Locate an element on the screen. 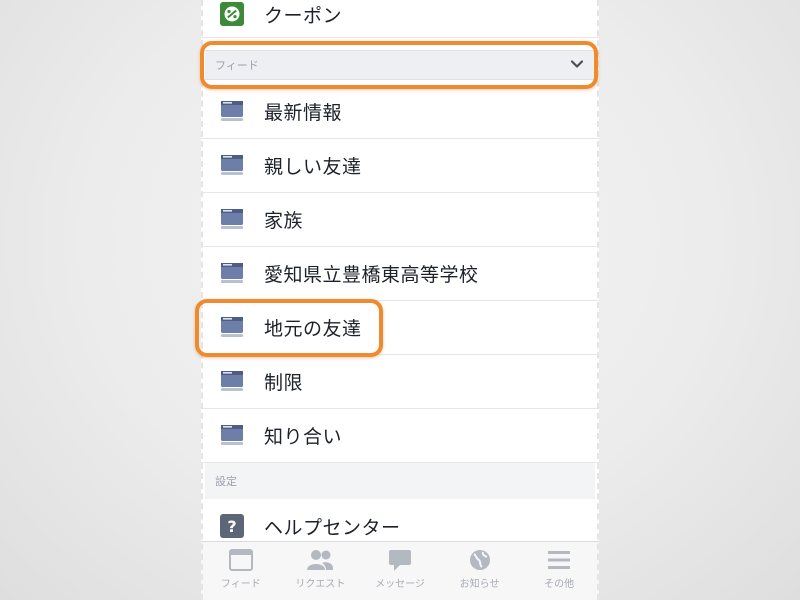 This screenshot has height=600, width=800. notifications-globe-icon is located at coordinates (479, 560).